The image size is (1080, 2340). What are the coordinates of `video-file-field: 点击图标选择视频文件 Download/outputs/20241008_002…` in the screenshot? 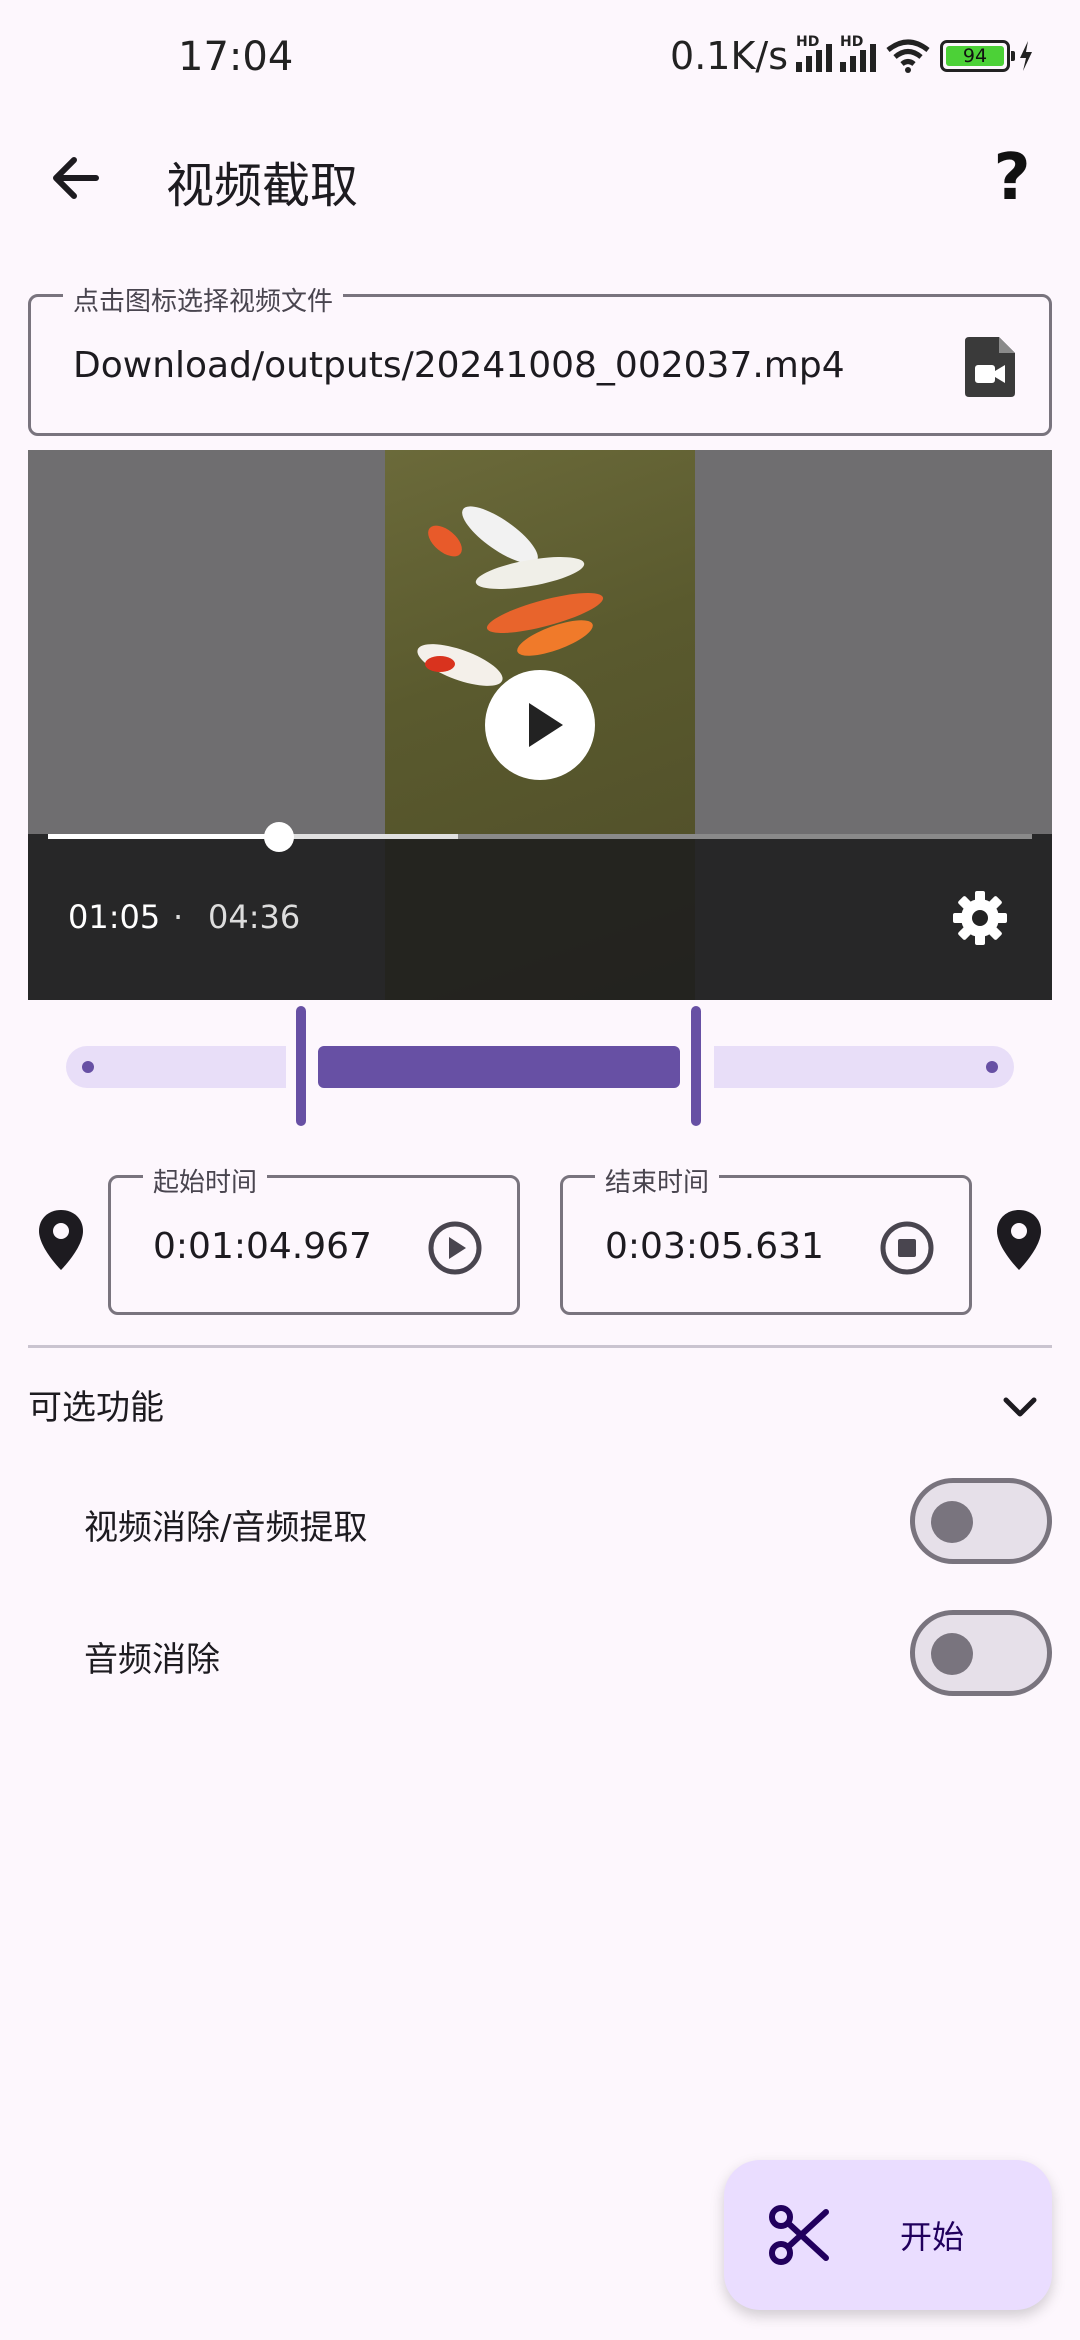 It's located at (540, 358).